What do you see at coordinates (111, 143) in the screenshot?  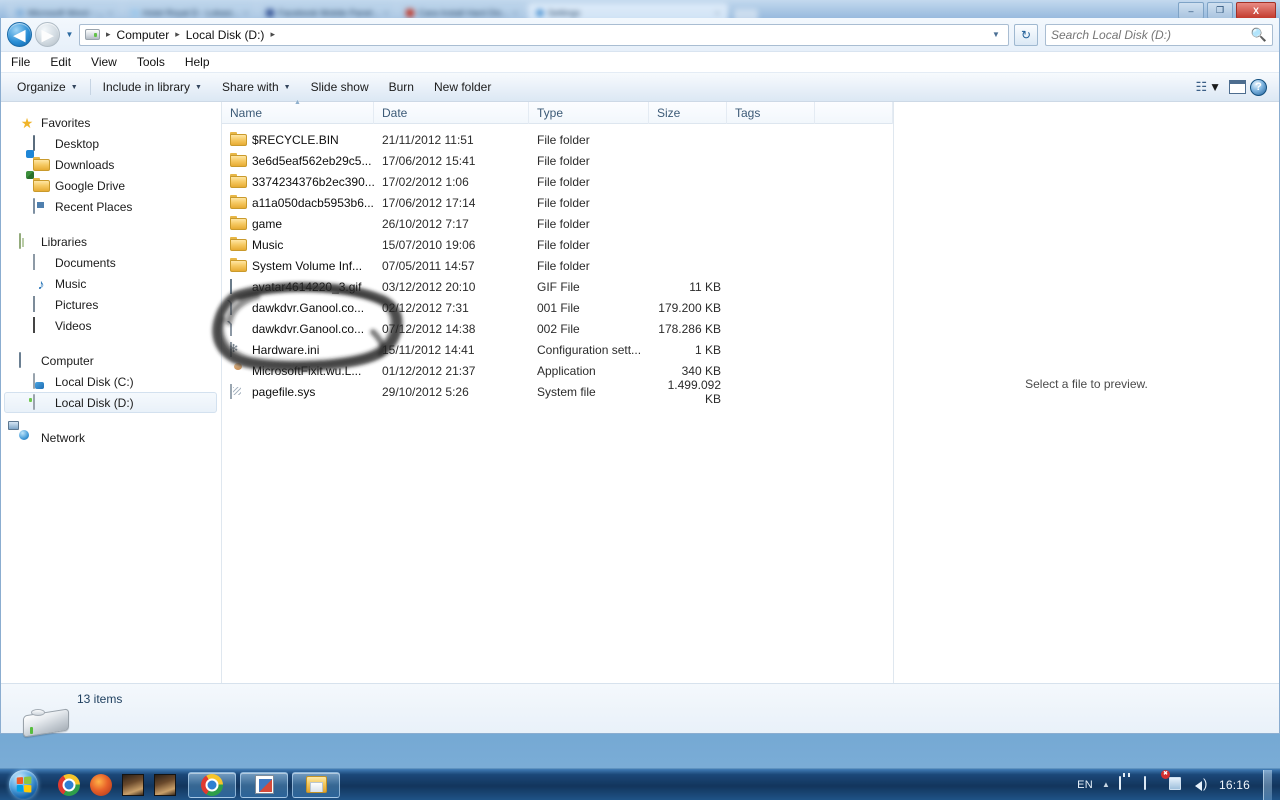 I see `sidebar-item-desktop: Desktop` at bounding box center [111, 143].